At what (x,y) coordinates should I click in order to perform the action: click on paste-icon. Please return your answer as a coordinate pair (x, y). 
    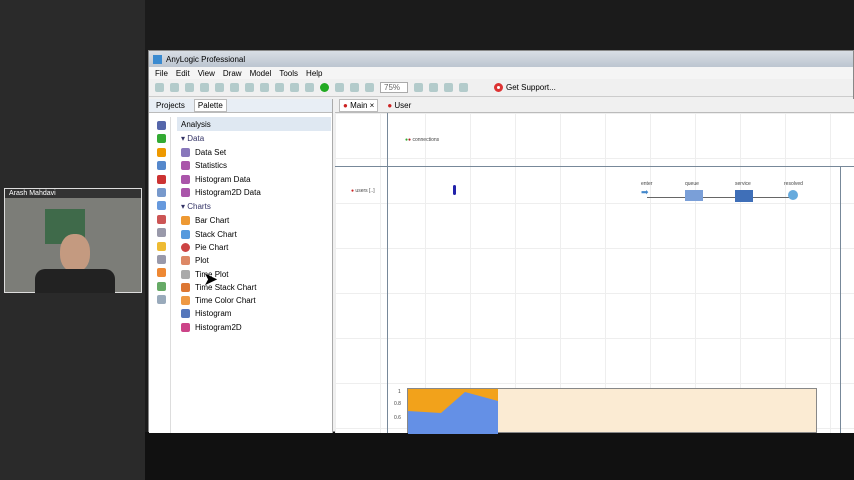
    Looking at the image, I should click on (279, 87).